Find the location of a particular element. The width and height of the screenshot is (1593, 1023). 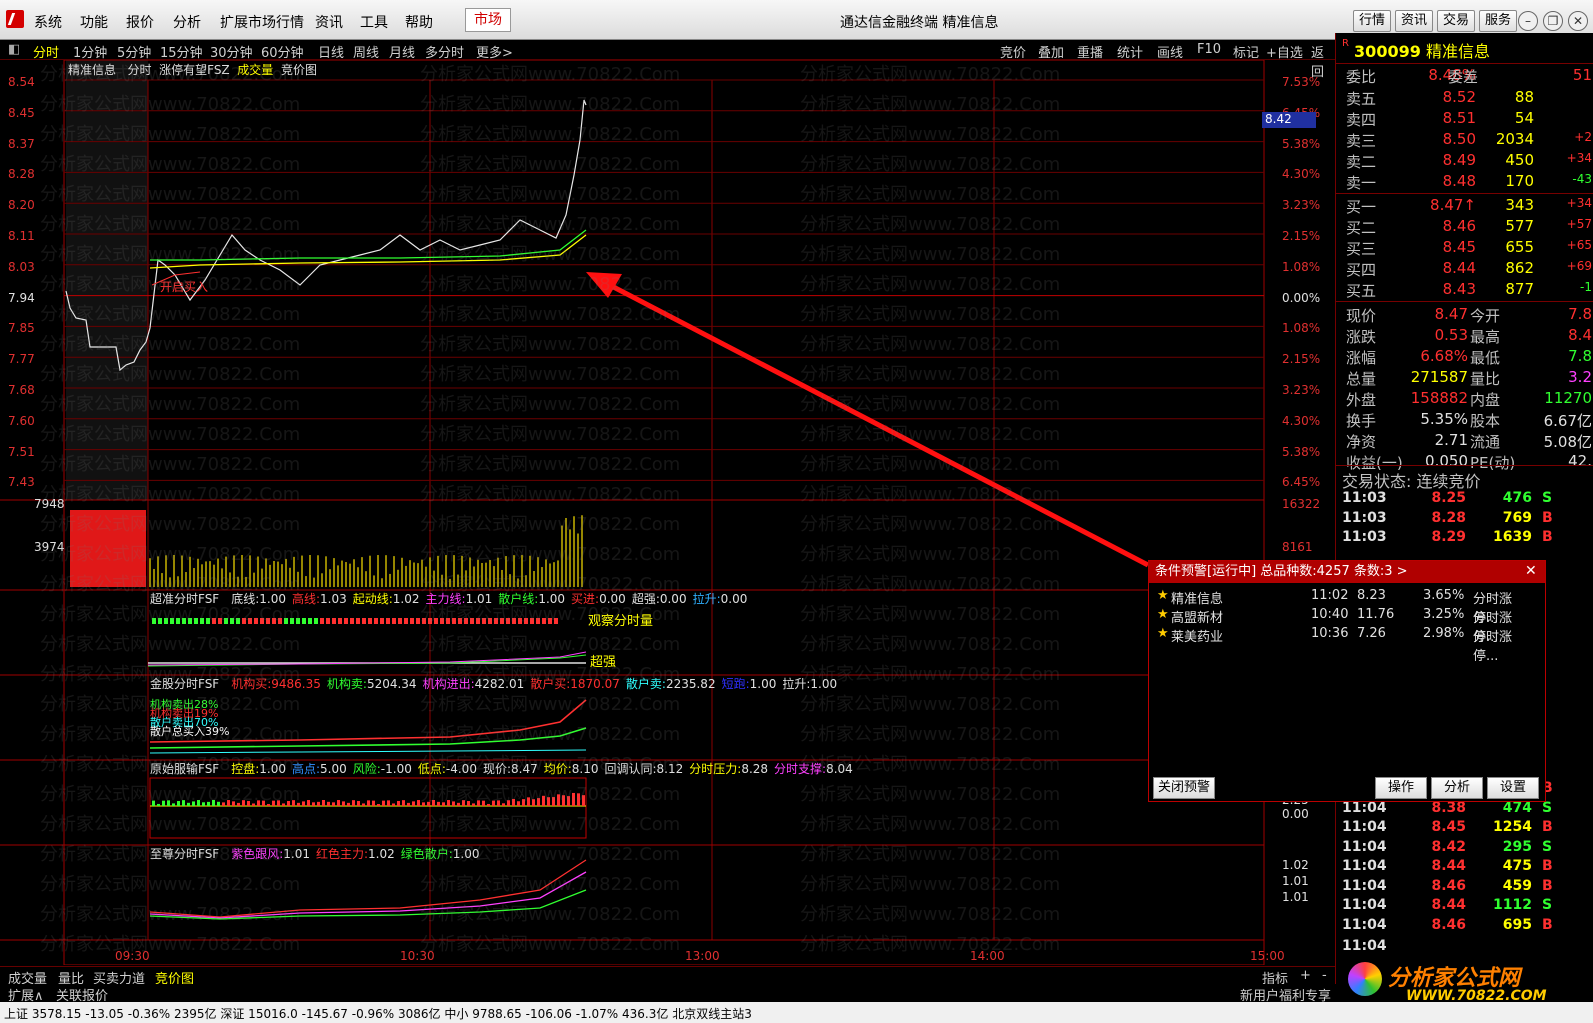

bottom-tool: - is located at coordinates (1324, 975).